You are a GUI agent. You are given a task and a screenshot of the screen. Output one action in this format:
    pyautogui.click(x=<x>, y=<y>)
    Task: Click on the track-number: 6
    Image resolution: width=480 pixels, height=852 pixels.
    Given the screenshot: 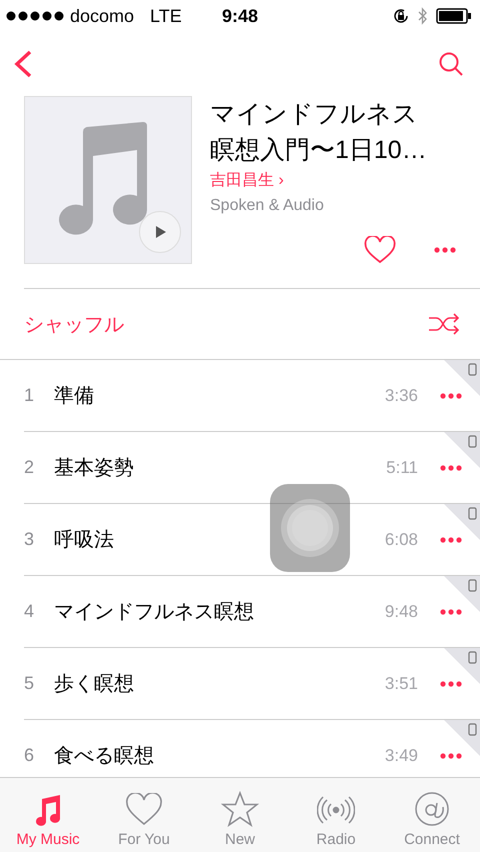 What is the action you would take?
    pyautogui.click(x=30, y=755)
    